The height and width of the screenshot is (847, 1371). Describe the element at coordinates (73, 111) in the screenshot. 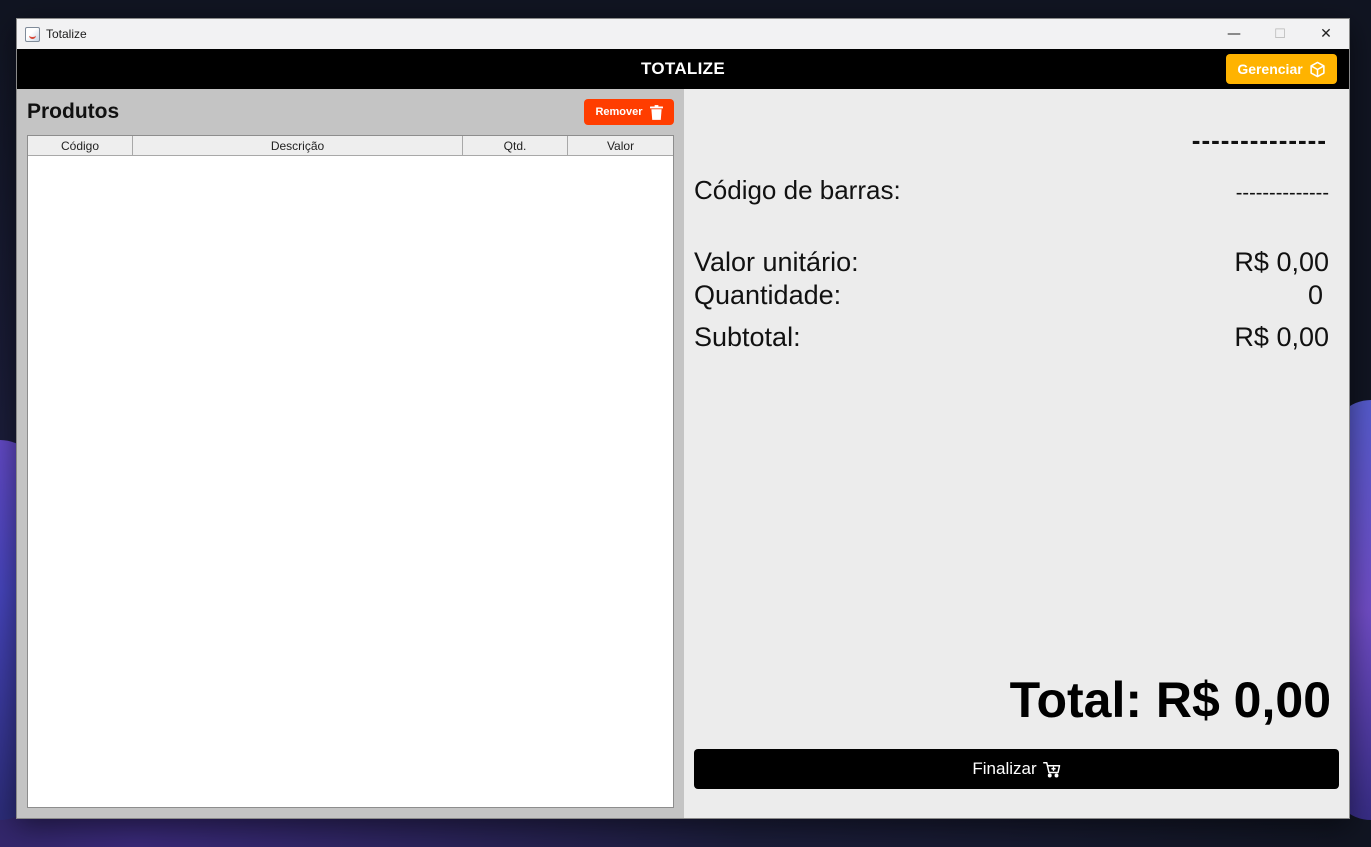

I see `products-title: Produtos` at that location.